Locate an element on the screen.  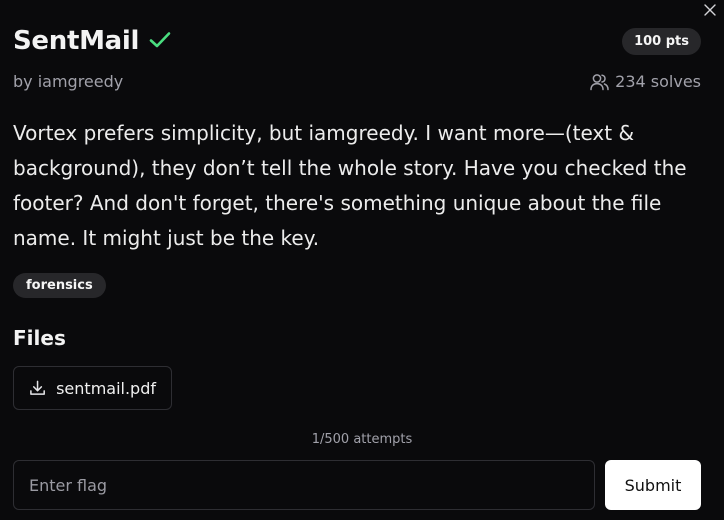
challenge-meta: by iamgreedy 234 solves is located at coordinates (357, 81).